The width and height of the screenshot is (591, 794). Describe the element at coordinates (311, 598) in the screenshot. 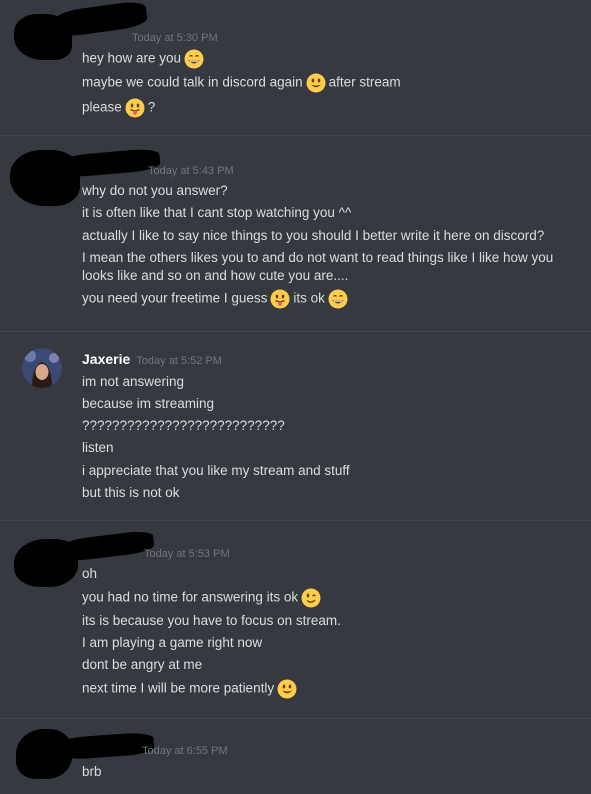

I see `winking-face-icon` at that location.